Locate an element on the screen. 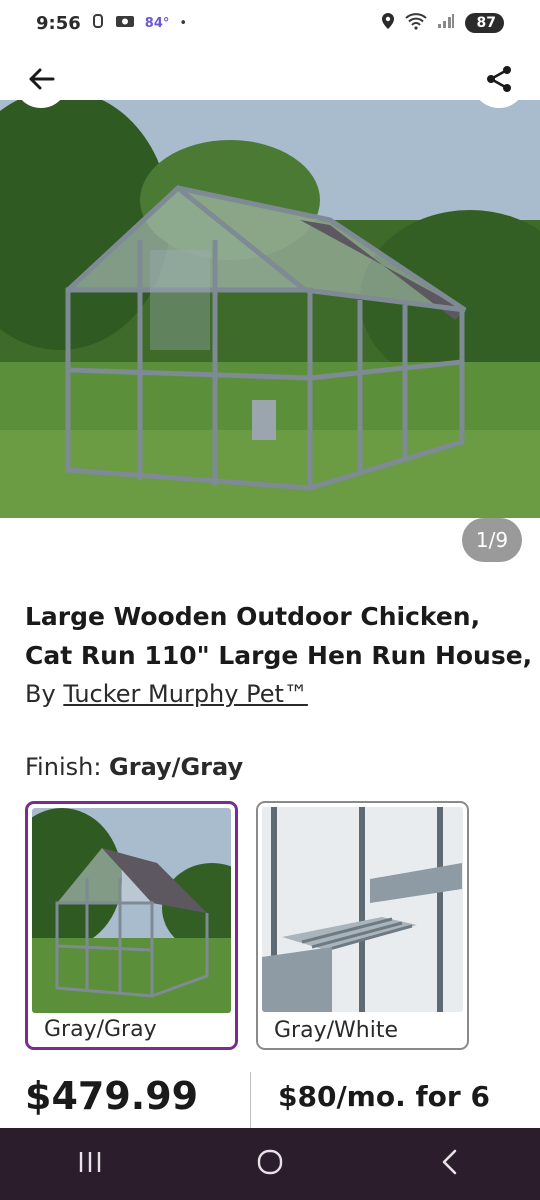 Image resolution: width=540 pixels, height=1200 pixels. system-navigation-bar is located at coordinates (270, 1164).